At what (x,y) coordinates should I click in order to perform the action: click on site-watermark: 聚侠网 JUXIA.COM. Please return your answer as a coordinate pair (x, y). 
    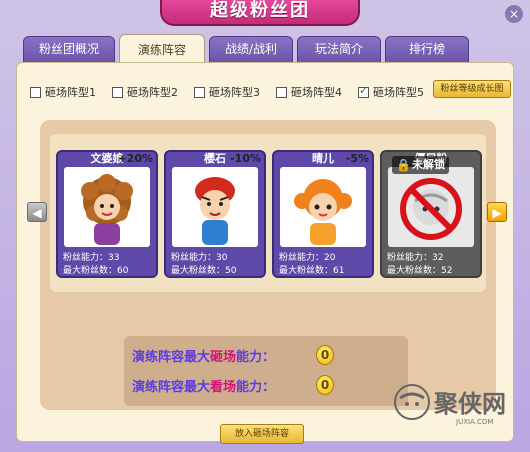
    Looking at the image, I should click on (455, 408).